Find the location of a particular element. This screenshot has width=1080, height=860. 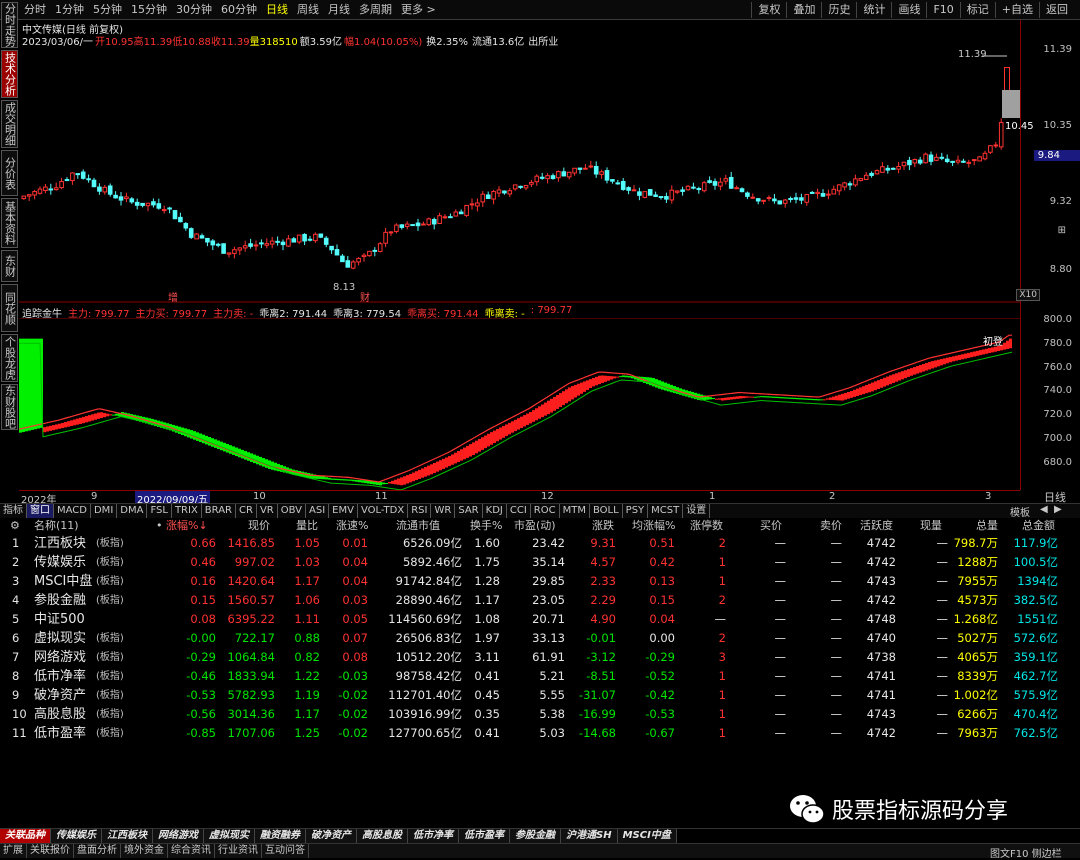

left-tab-7: 个股龙虎 is located at coordinates (9, 358).